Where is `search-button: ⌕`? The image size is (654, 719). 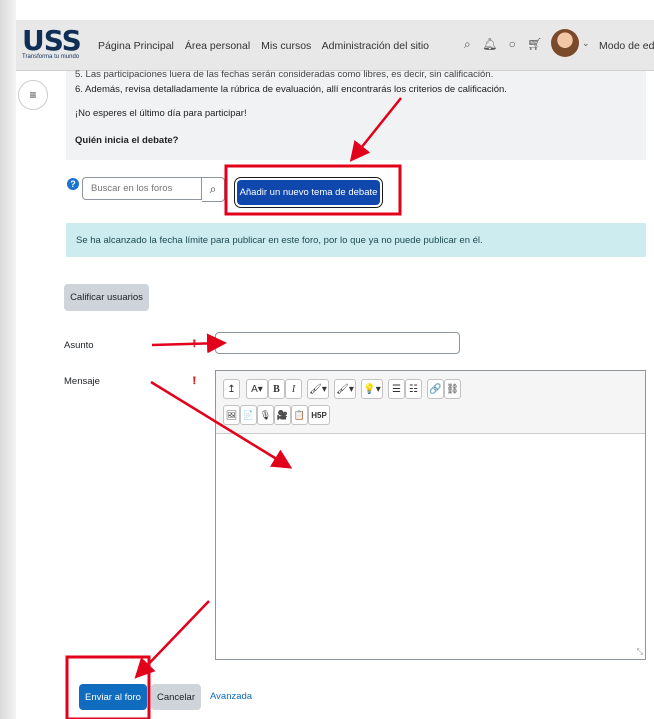 search-button: ⌕ is located at coordinates (213, 189).